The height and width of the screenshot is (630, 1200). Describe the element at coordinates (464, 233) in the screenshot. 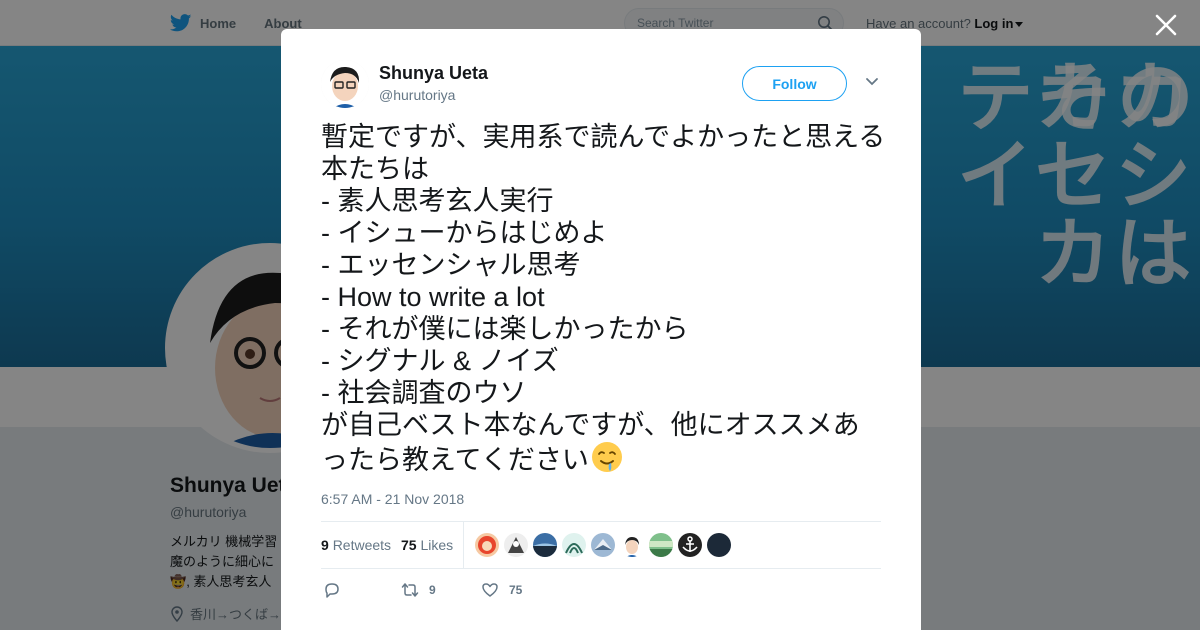

I see `tweet-line: - イシューからはじめよ` at that location.